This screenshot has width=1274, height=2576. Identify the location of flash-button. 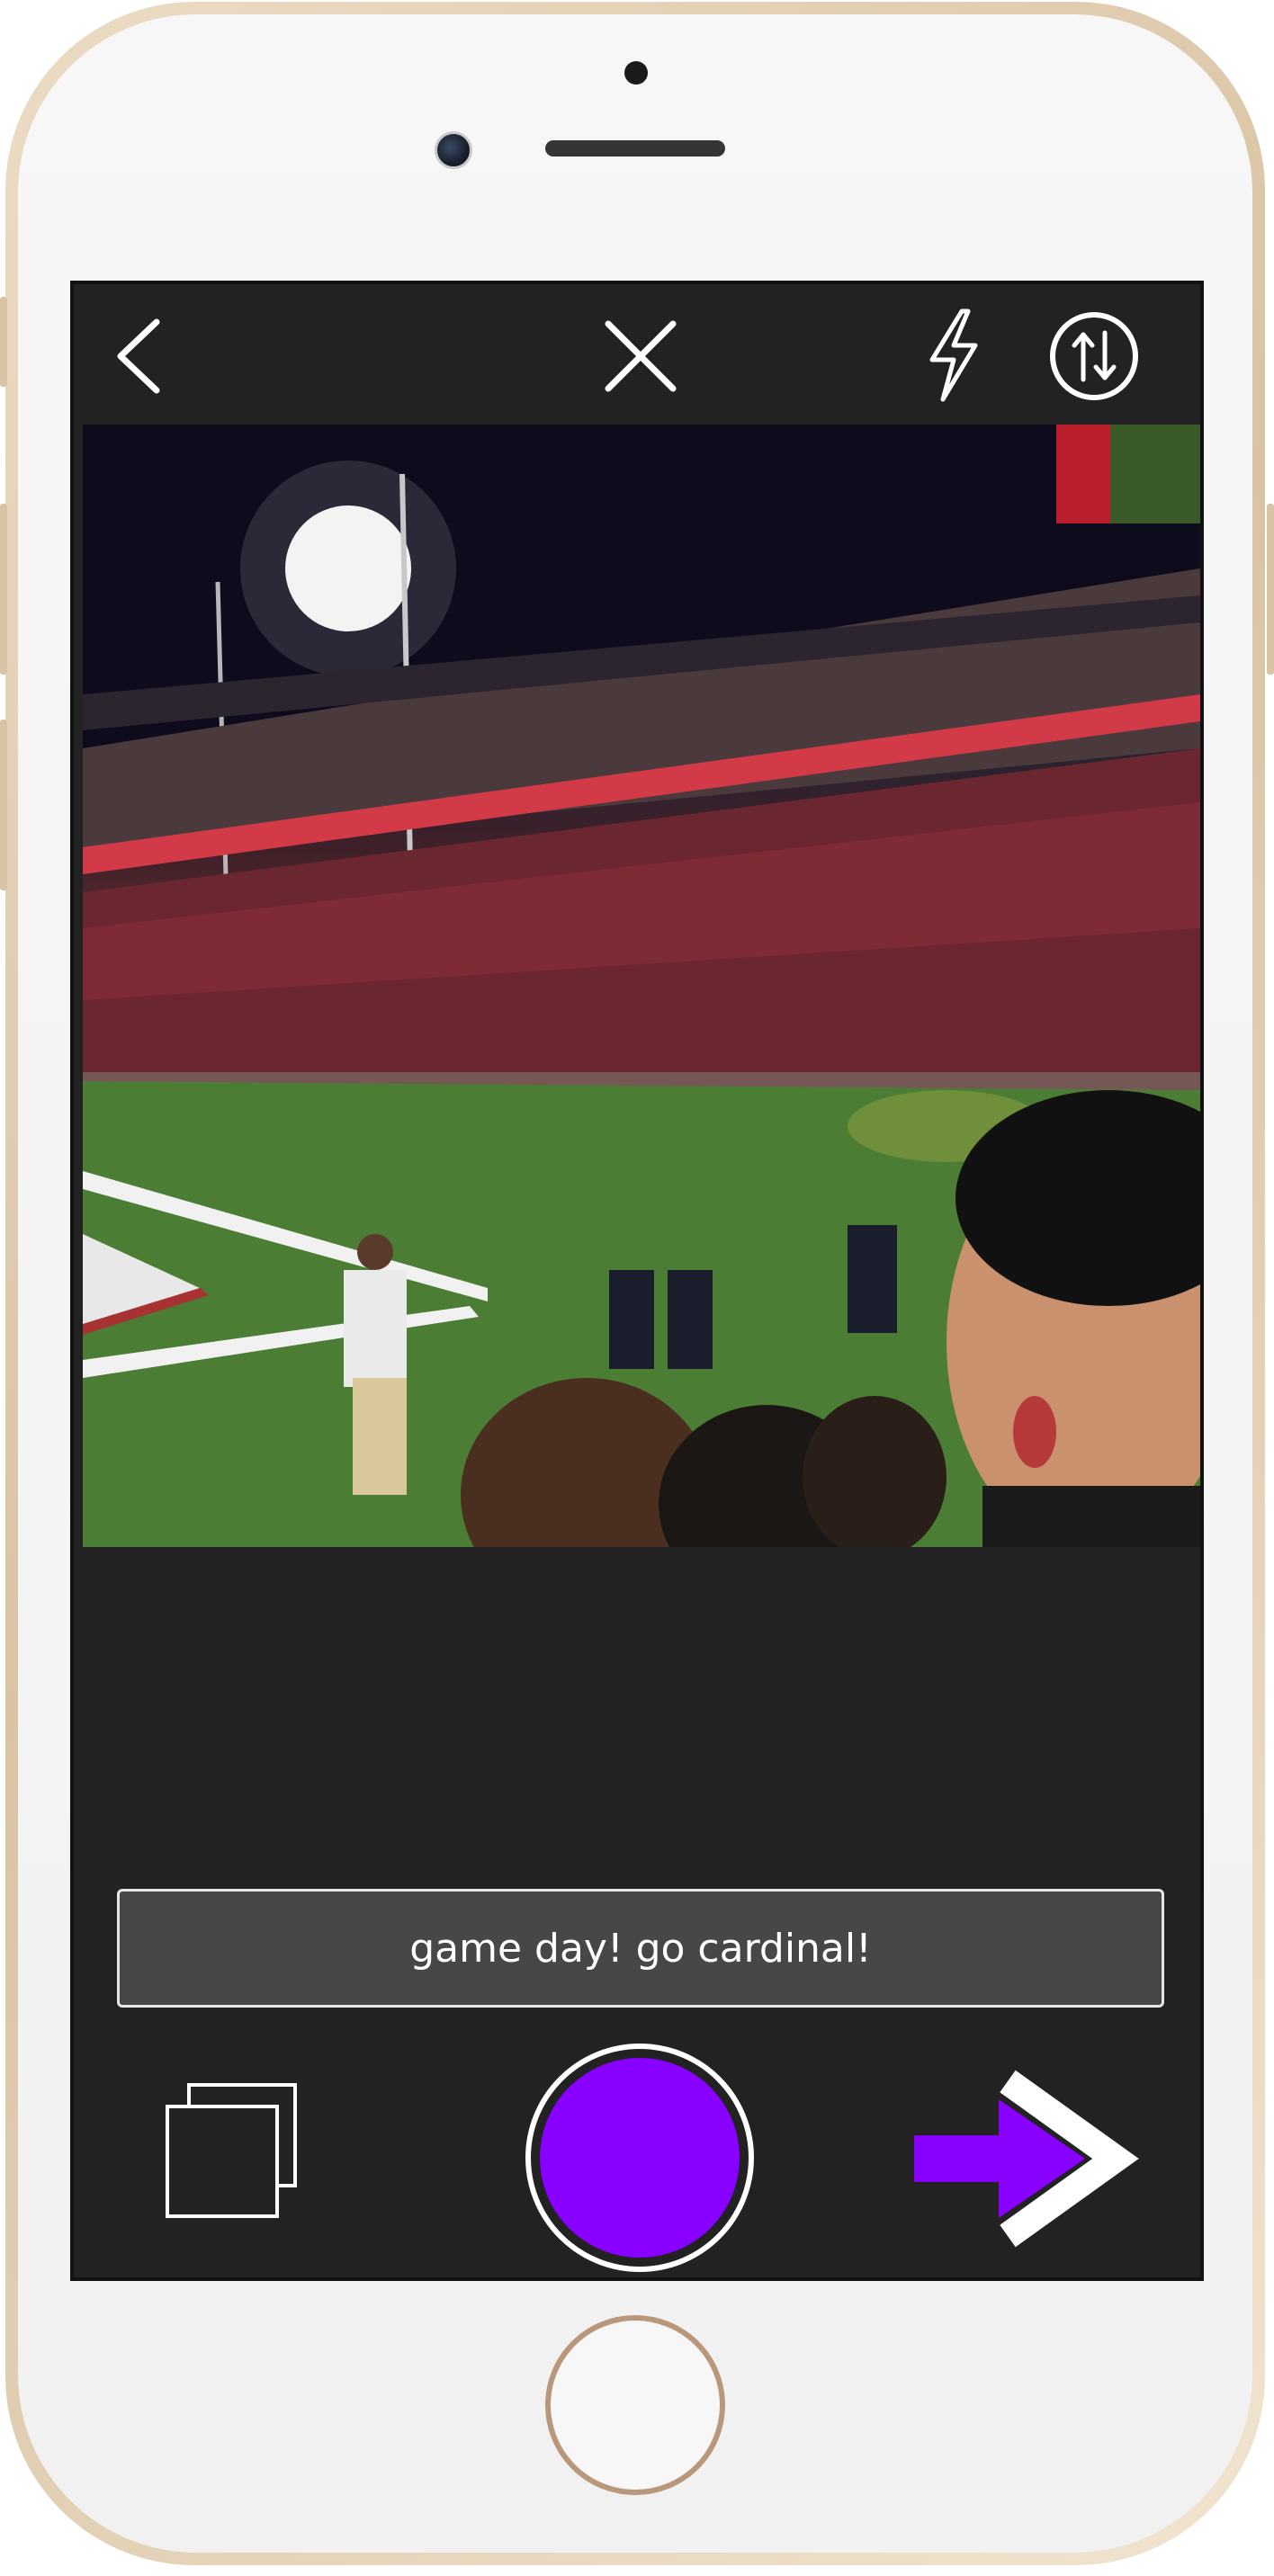
(953, 355).